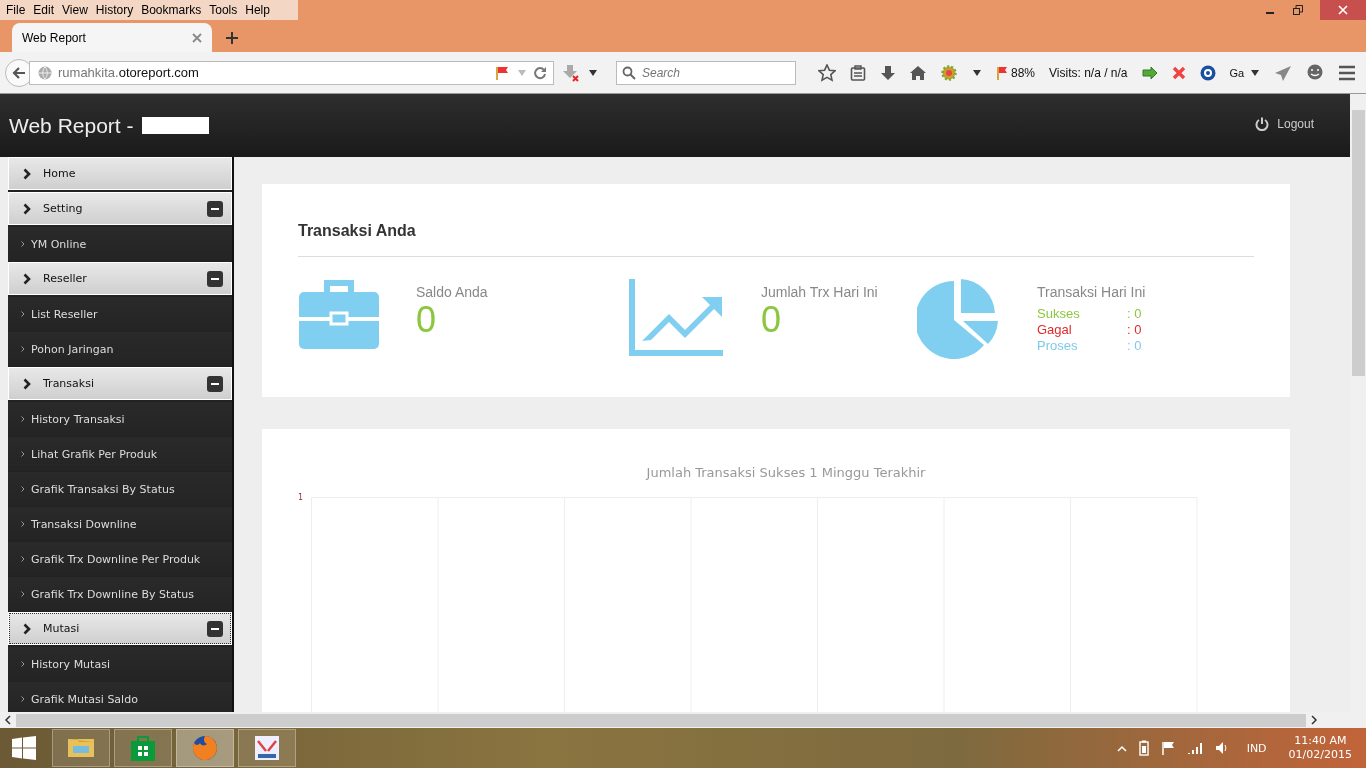 The image size is (1366, 768). I want to click on logout-link: Logout, so click(1284, 123).